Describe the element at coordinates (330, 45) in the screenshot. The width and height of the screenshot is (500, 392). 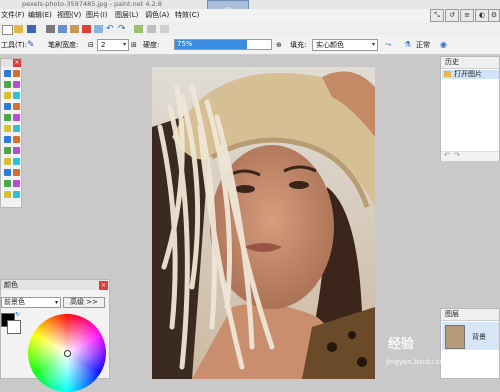
I see `fill-mode-value: 实心颜色` at that location.